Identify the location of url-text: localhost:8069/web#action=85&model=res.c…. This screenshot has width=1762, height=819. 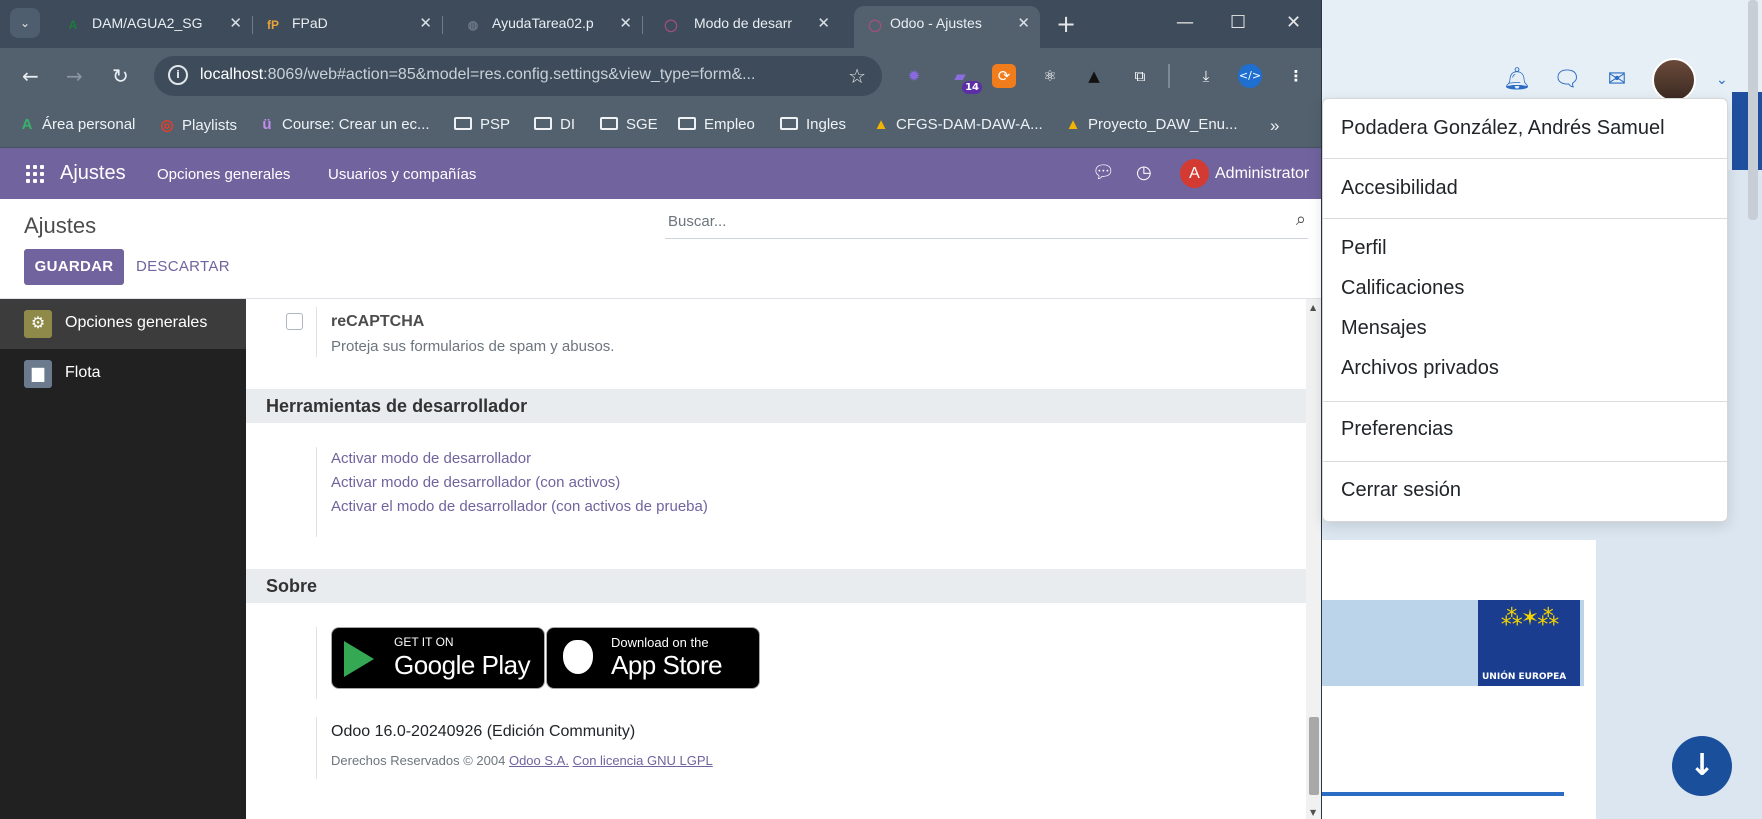
(477, 75).